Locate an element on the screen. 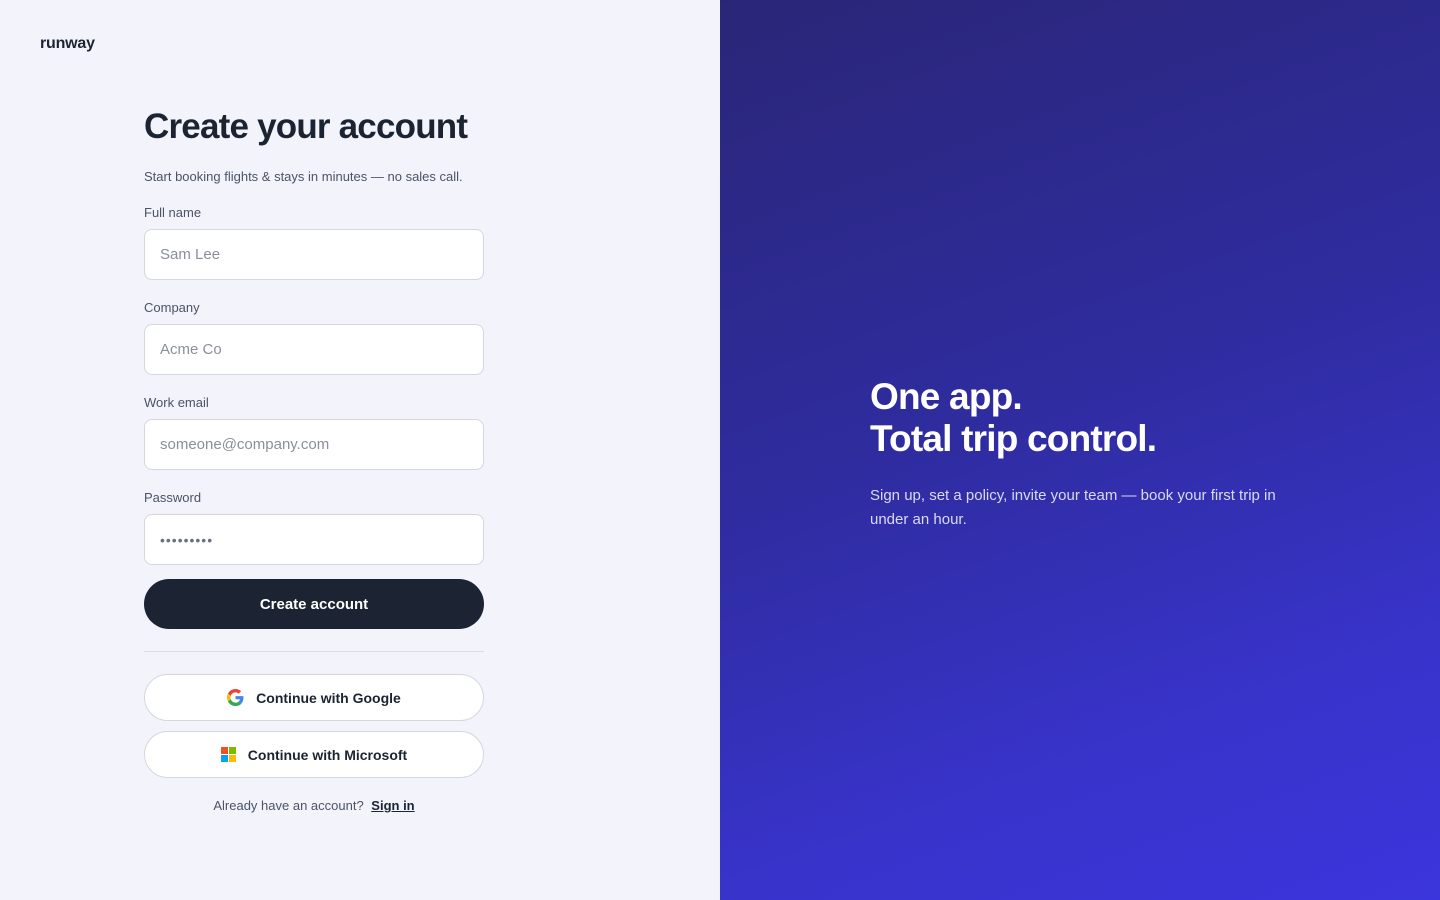  google-g-icon is located at coordinates (235, 697).